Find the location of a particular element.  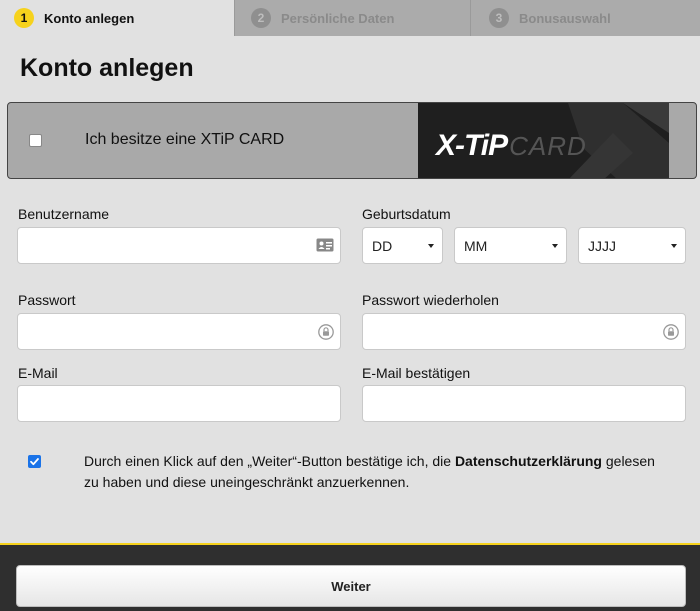

logo-wordmark: X-TiP CARD is located at coordinates (511, 146).